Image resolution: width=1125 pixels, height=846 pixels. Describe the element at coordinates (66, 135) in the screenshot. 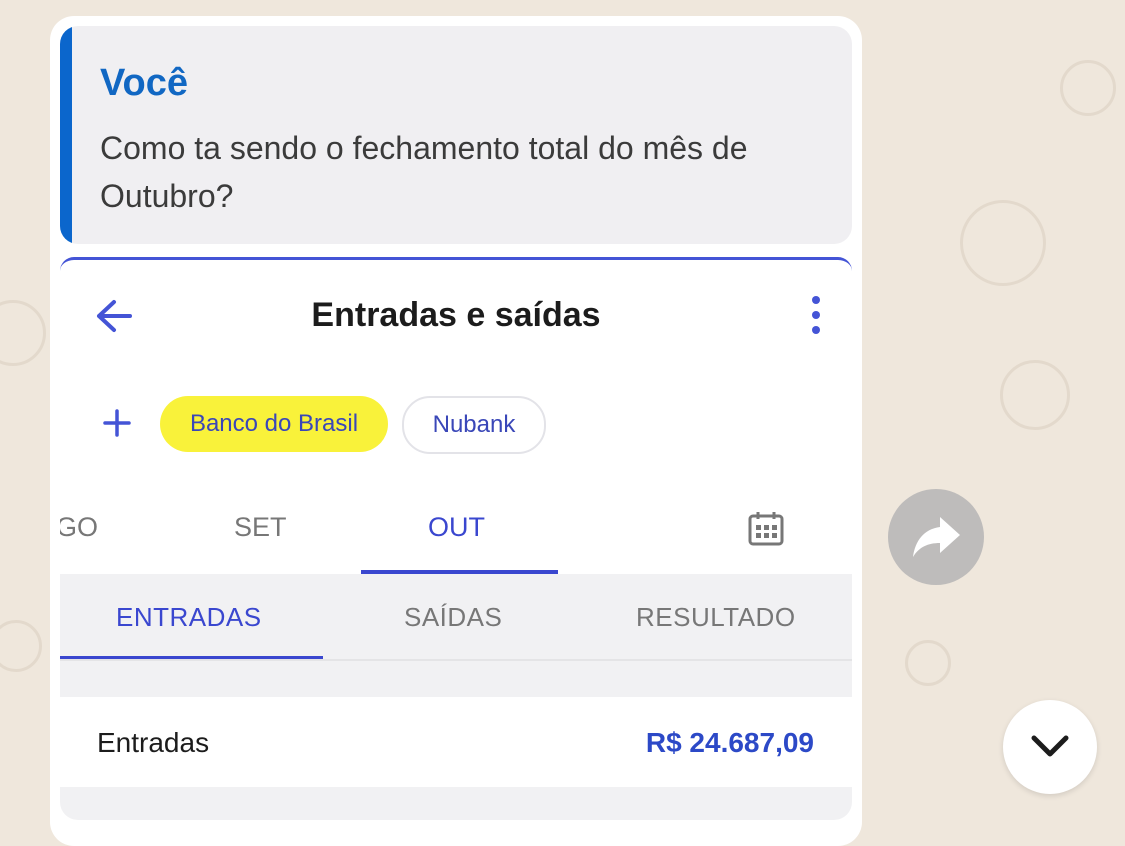

I see `quote-accent-bar` at that location.